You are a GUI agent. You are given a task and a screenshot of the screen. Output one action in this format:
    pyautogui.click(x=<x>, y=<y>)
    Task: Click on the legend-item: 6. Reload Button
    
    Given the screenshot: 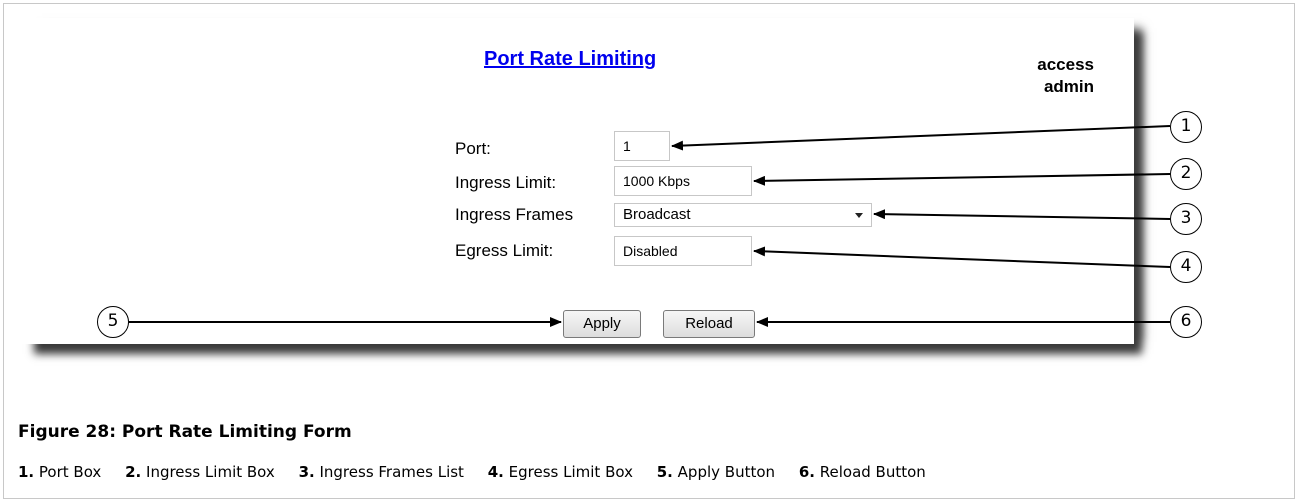 What is the action you would take?
    pyautogui.click(x=862, y=472)
    